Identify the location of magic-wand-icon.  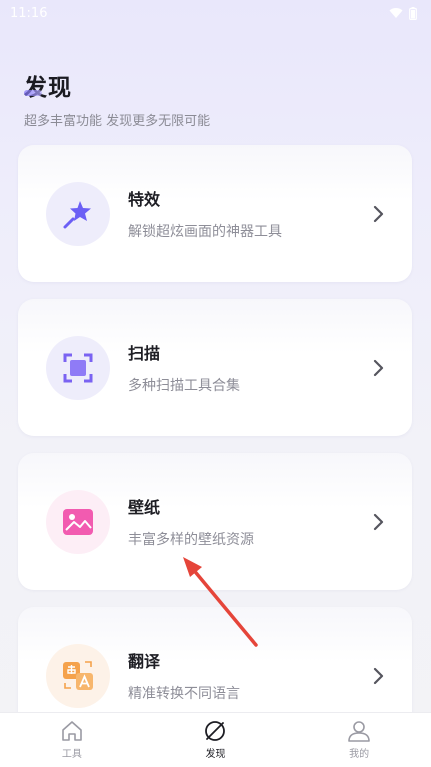
(77, 214).